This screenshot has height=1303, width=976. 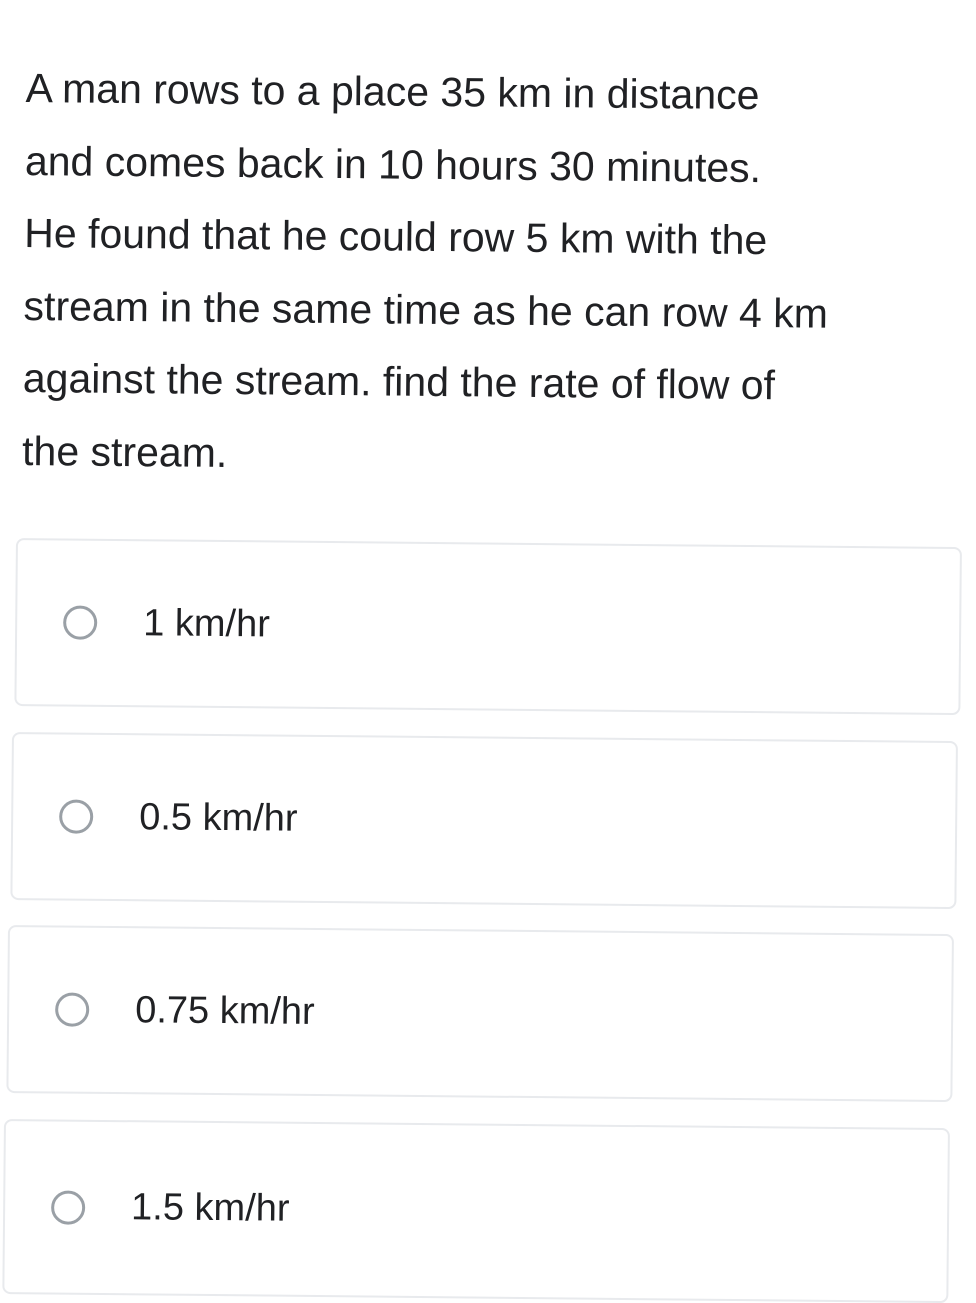 I want to click on answer-option-3: 0.75 km/hr, so click(x=480, y=1014).